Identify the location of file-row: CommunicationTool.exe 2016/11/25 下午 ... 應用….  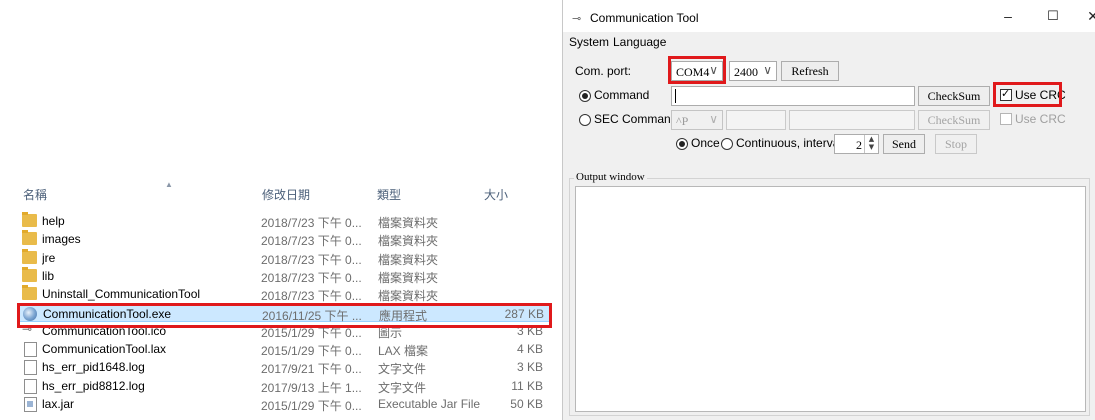
(284, 313).